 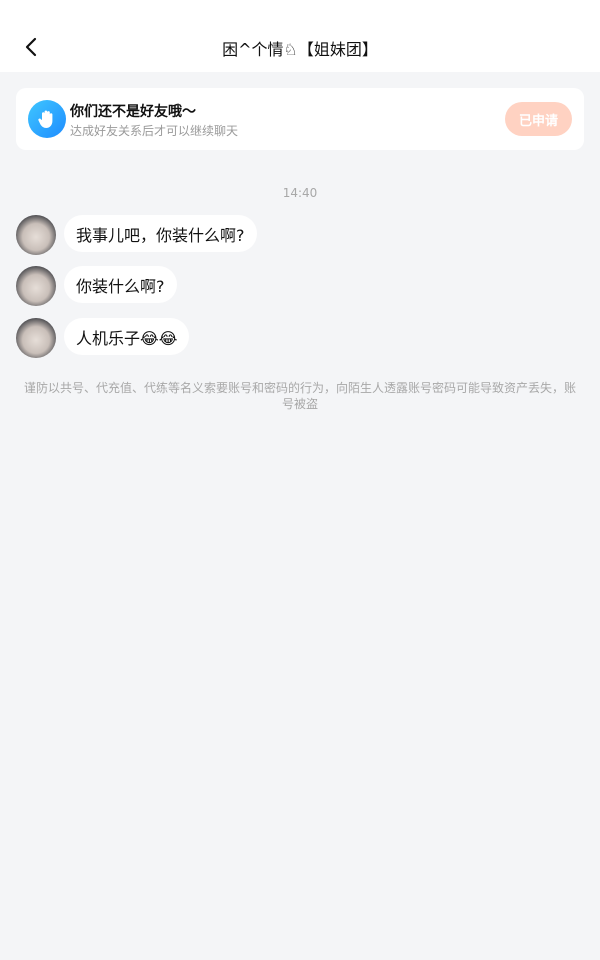 What do you see at coordinates (127, 336) in the screenshot?
I see `message-bubble: 人机乐子😂😂` at bounding box center [127, 336].